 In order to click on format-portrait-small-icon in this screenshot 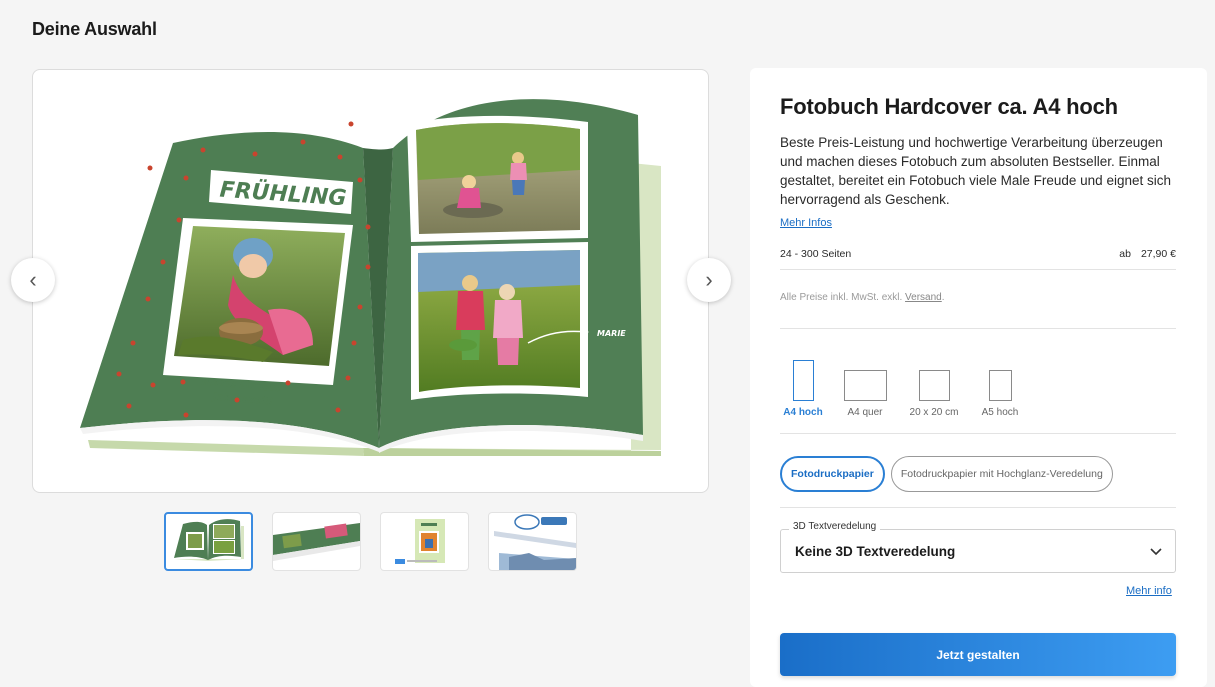, I will do `click(1000, 385)`.